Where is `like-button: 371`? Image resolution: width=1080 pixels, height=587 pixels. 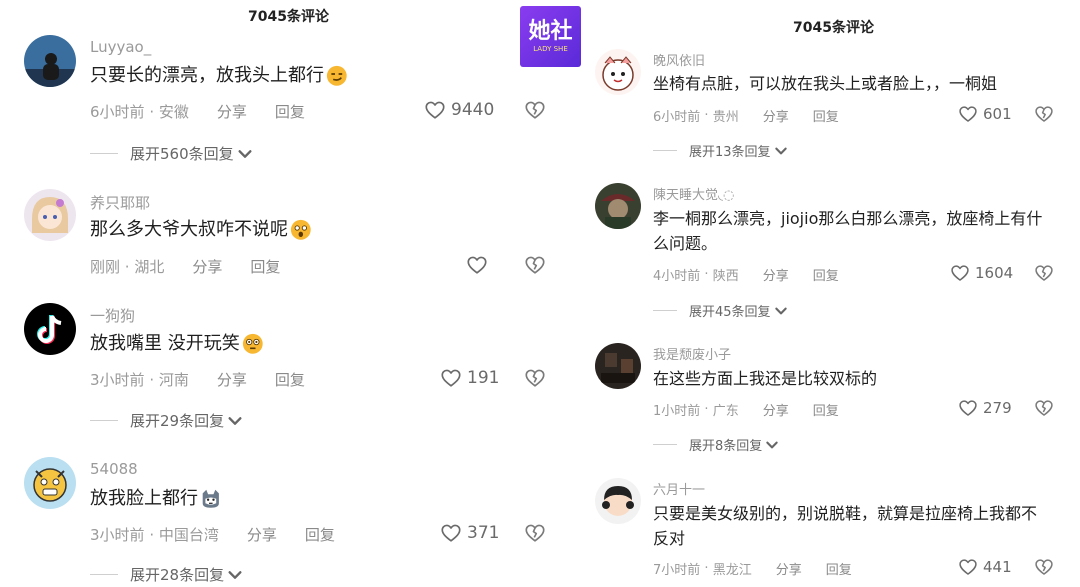 like-button: 371 is located at coordinates (469, 533).